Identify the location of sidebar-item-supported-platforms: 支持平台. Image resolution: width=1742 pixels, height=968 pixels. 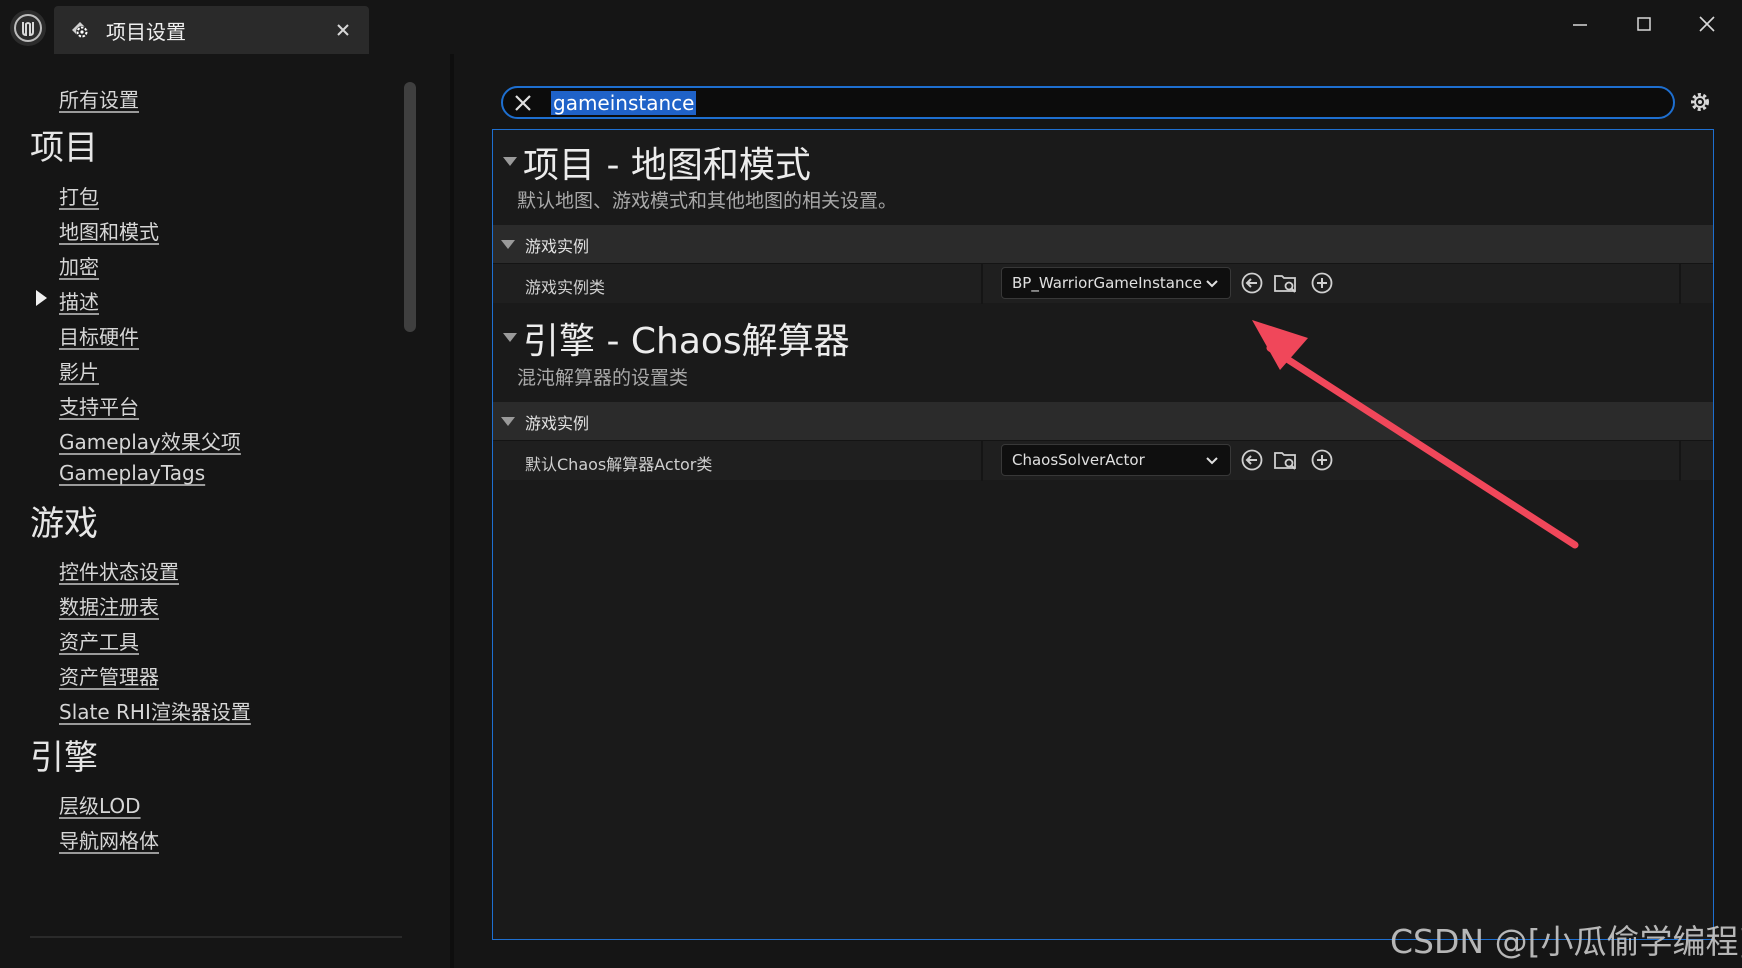
(99, 405).